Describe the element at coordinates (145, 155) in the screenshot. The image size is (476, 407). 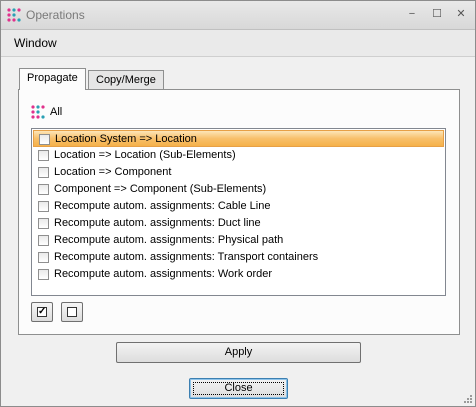
I see `item-label: Location => Location (Sub-Elements)` at that location.